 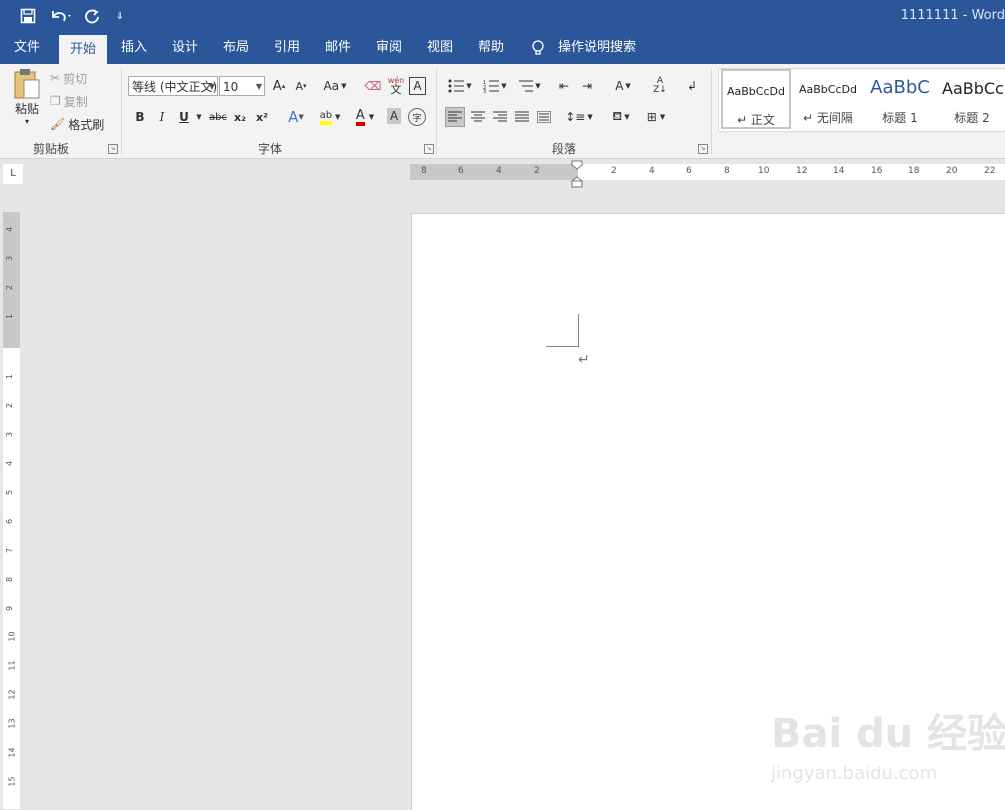 I want to click on align-left-button, so click(x=455, y=117).